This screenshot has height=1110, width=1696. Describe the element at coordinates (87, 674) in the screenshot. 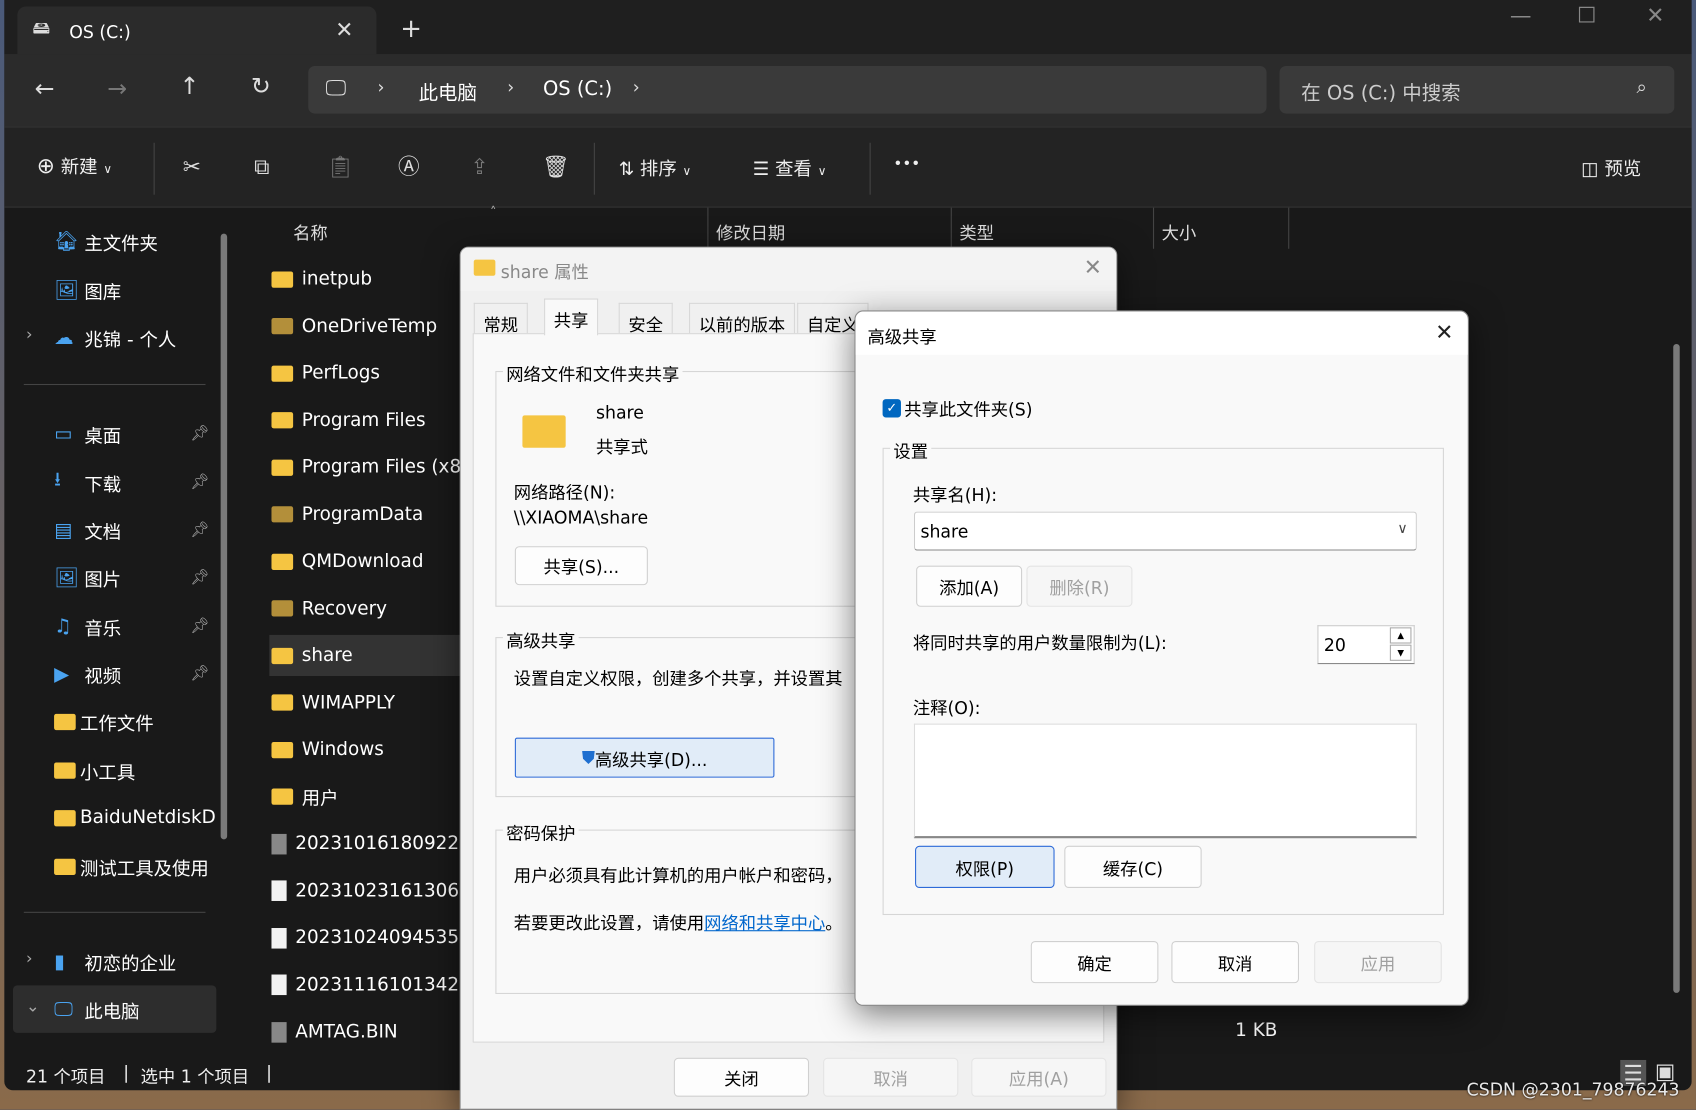

I see `sidebar-item: ▶ 视频` at that location.